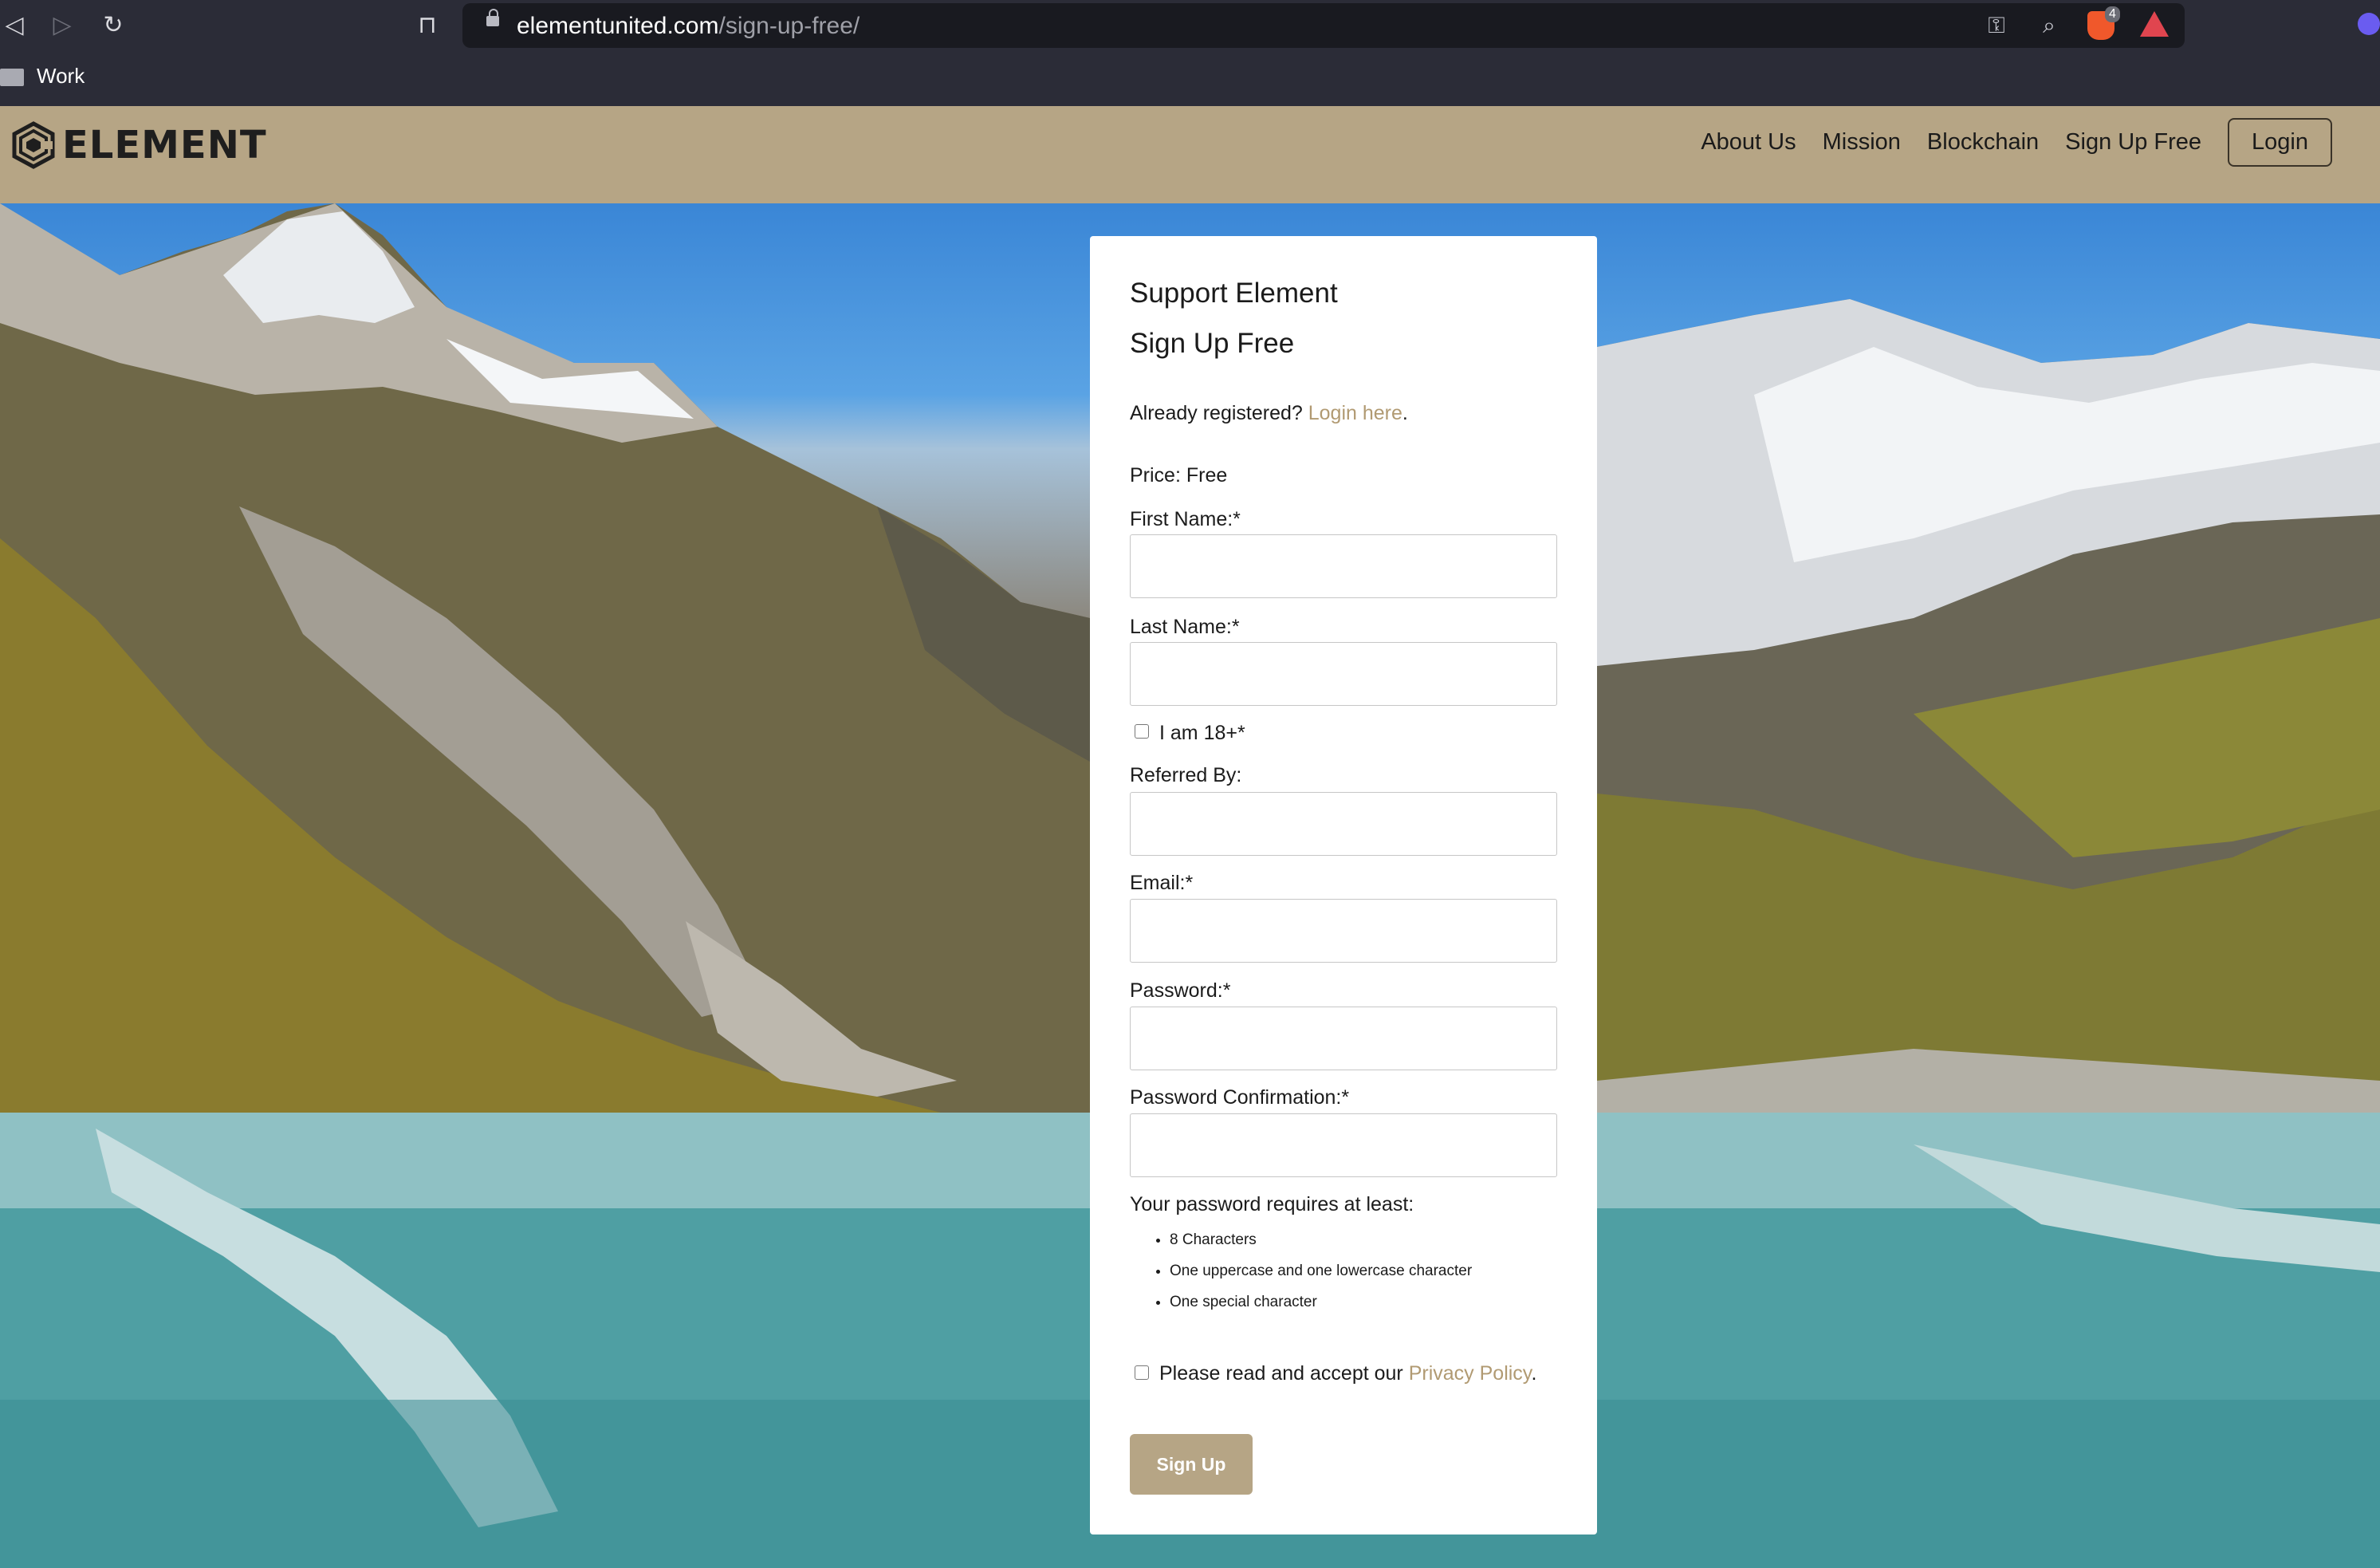 This screenshot has height=1568, width=2380. I want to click on password-confirmation-field, so click(1343, 1145).